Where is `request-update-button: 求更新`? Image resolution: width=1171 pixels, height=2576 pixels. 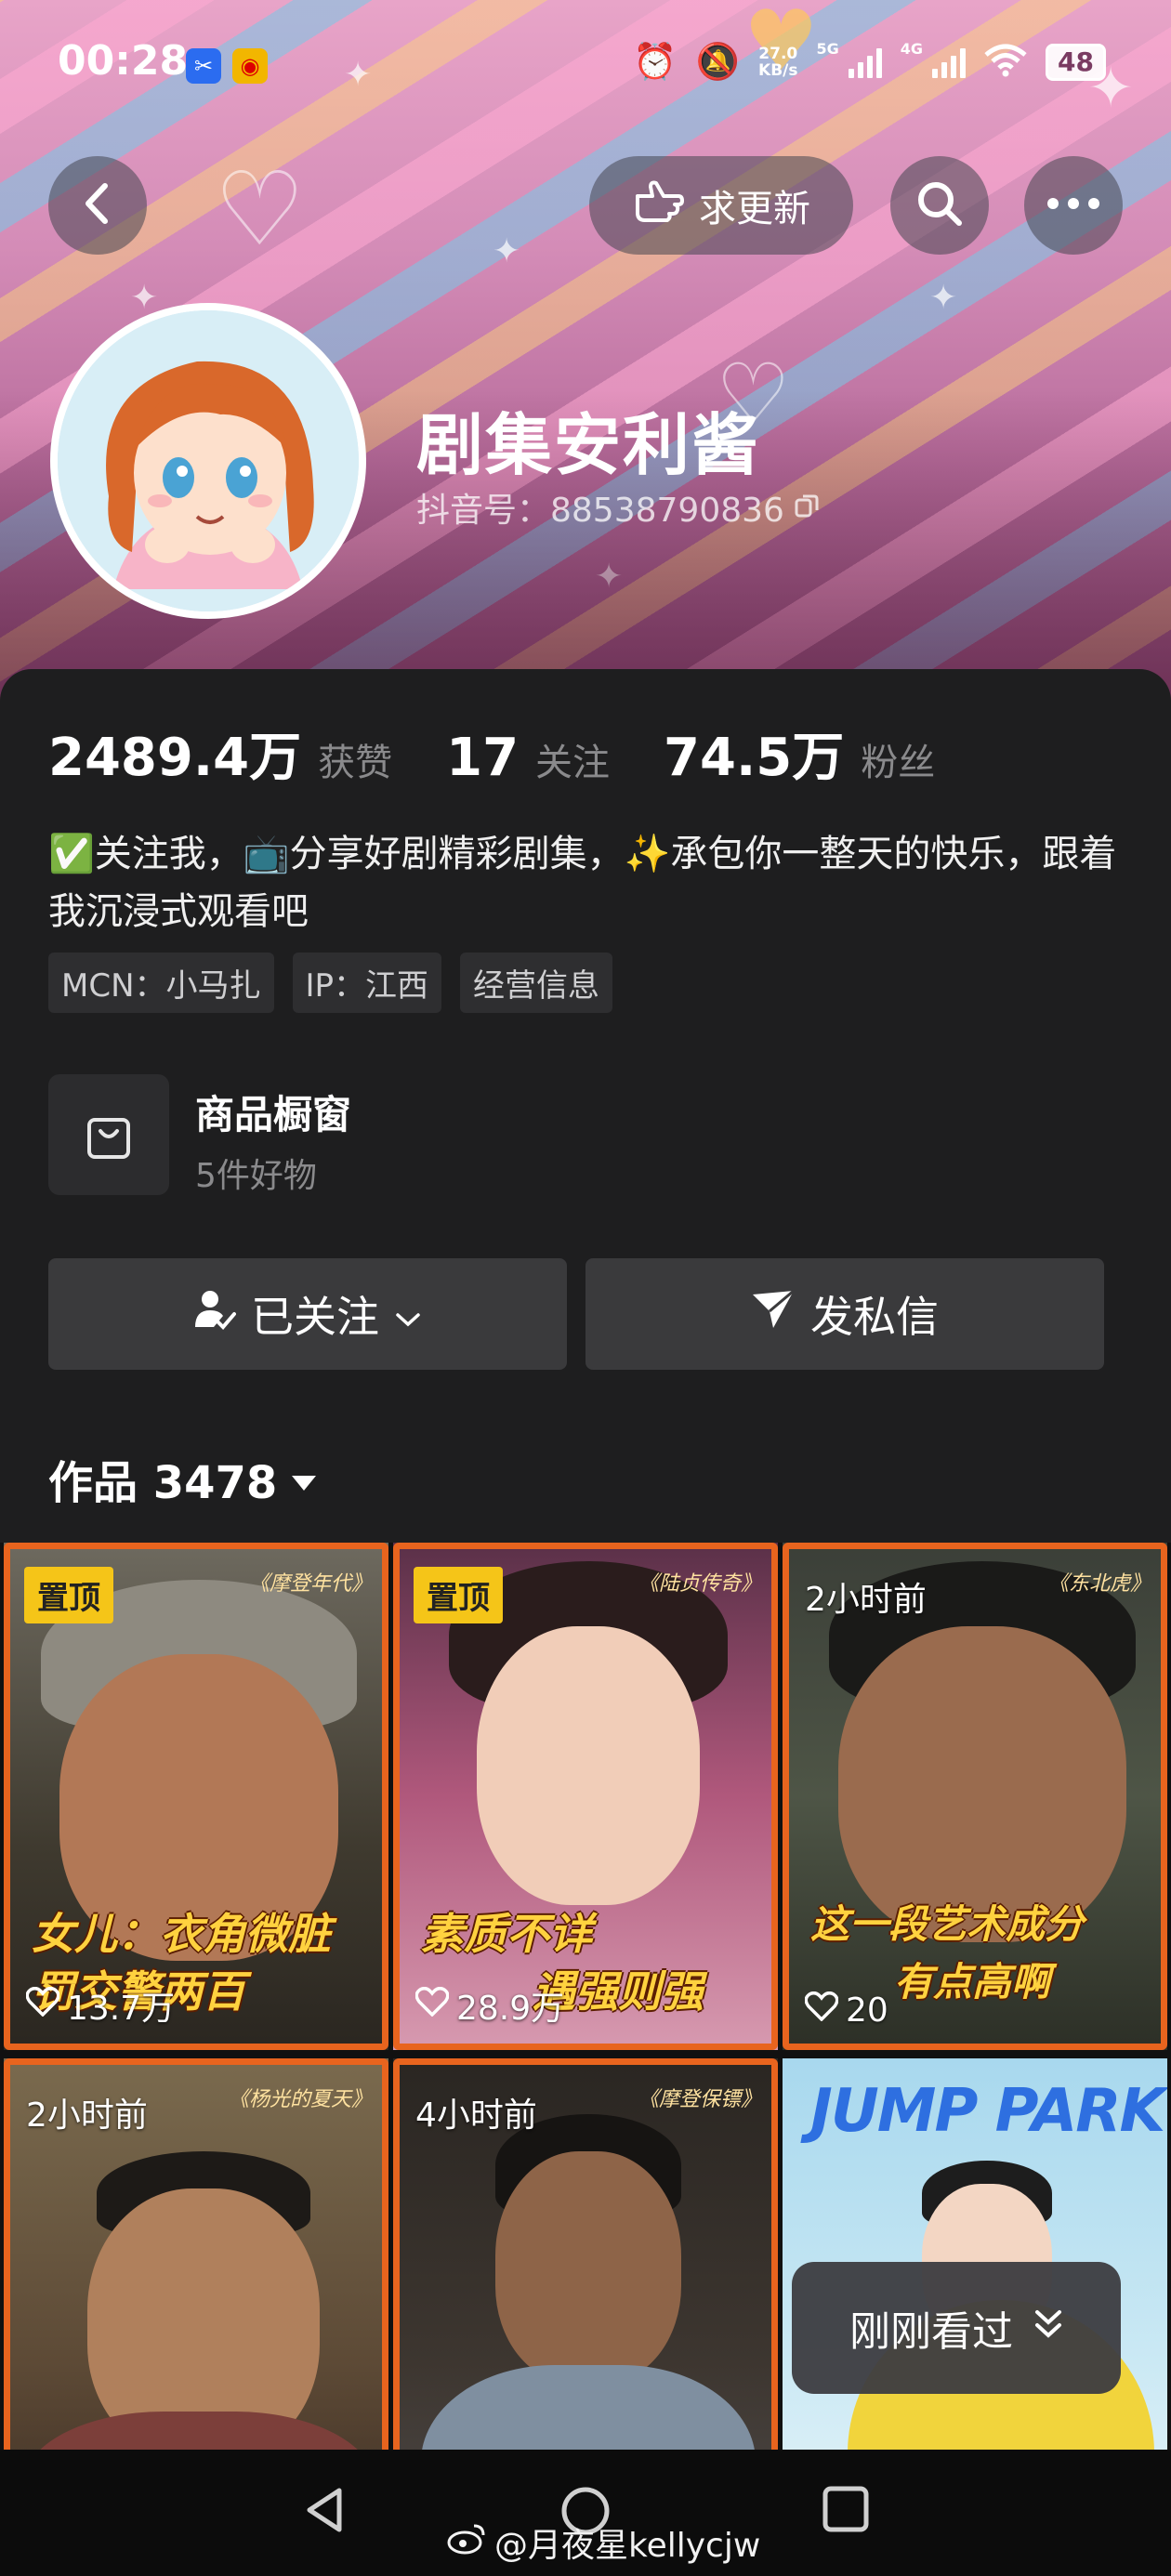 request-update-button: 求更新 is located at coordinates (721, 205).